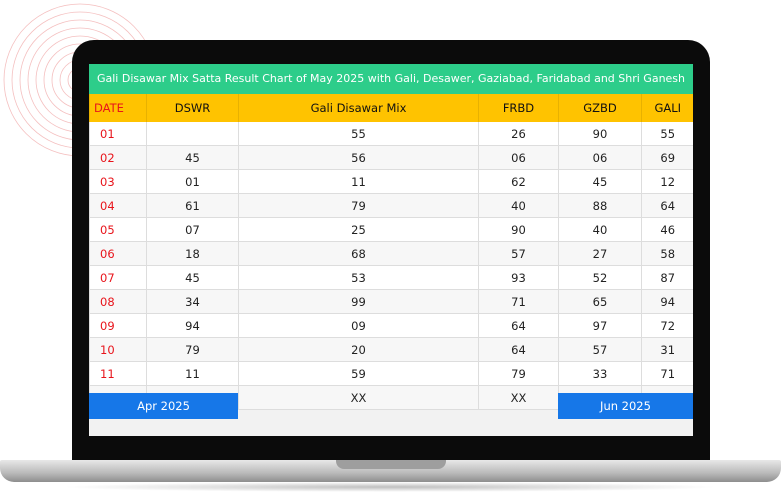  I want to click on laptop-notch, so click(391, 464).